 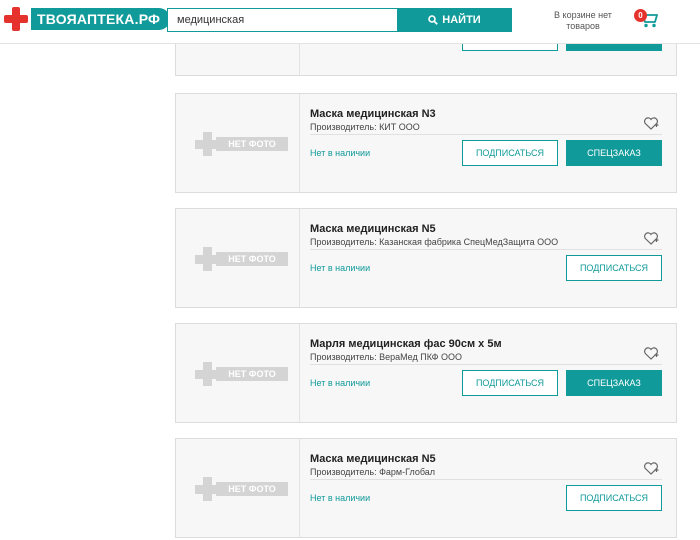 I want to click on search-button: НАЙТИ, so click(x=454, y=20).